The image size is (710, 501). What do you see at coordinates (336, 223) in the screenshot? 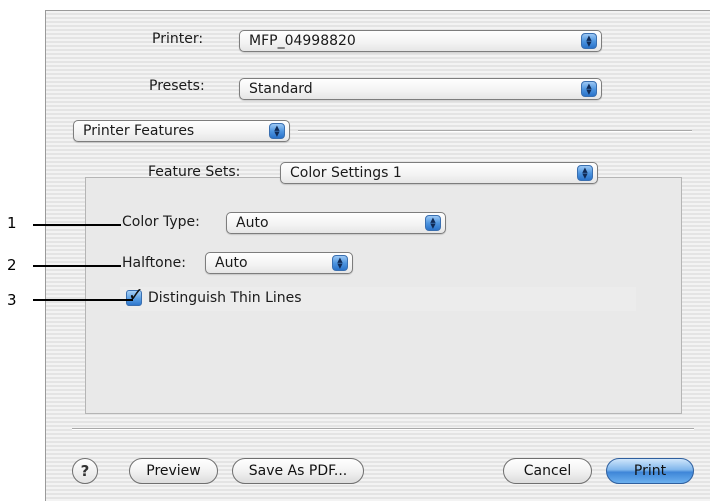
I see `color-type-popup: Auto ▲ ▼` at bounding box center [336, 223].